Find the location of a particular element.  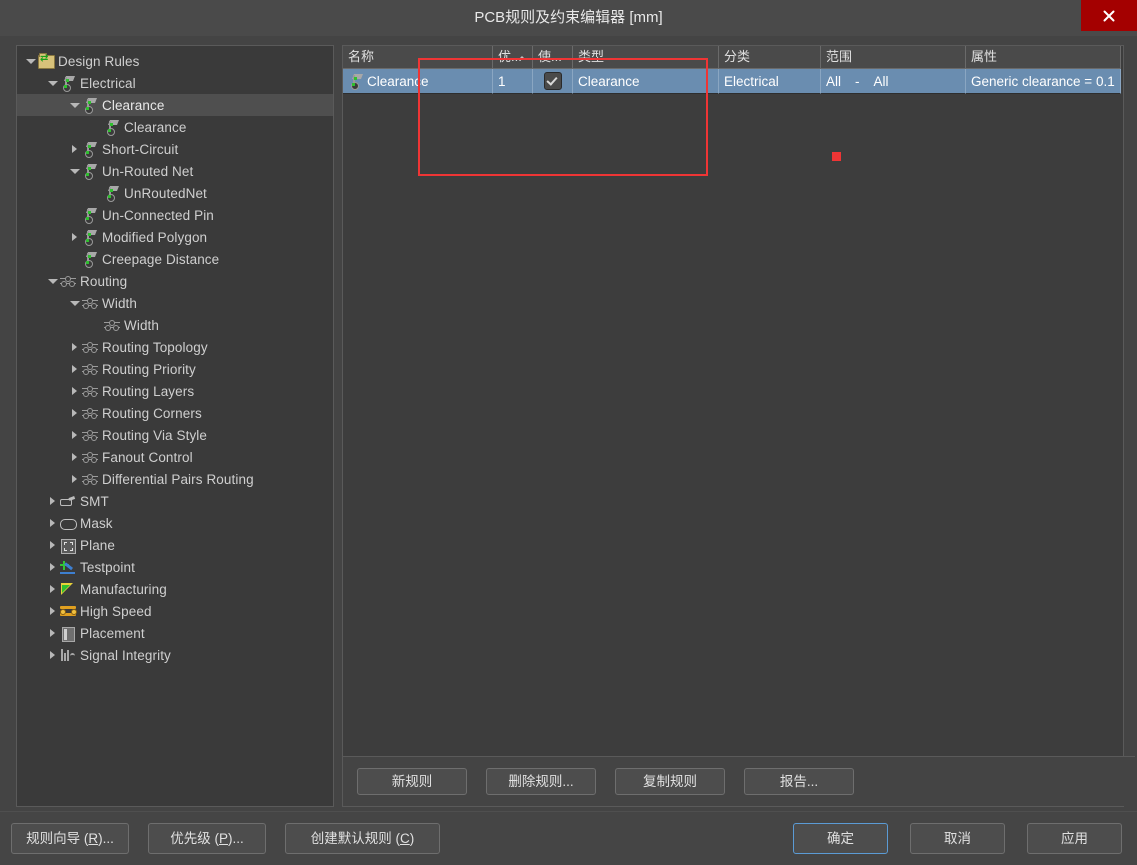

tree-item-high-speed: High Speed is located at coordinates (175, 611).